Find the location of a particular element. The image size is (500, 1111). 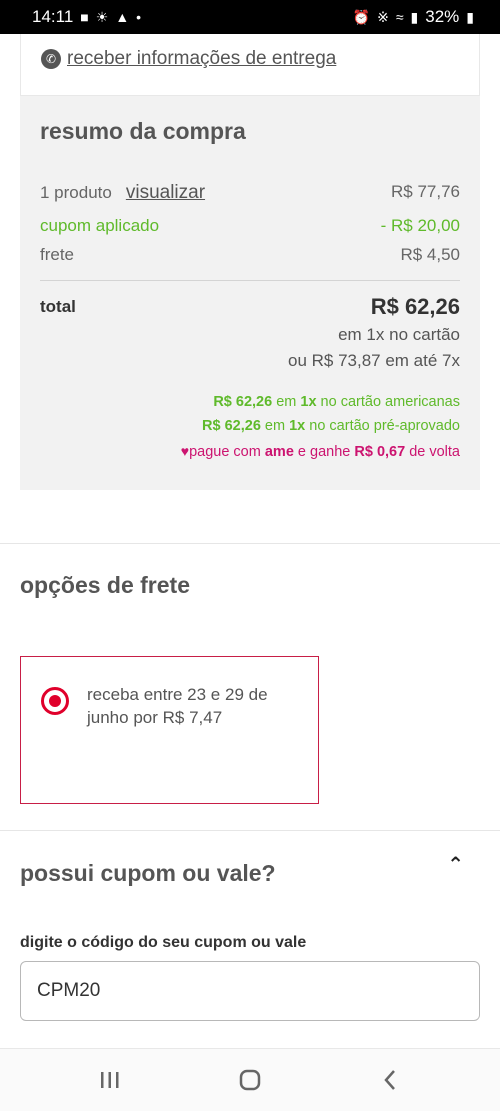

ame-prefix: pague com is located at coordinates (227, 452).